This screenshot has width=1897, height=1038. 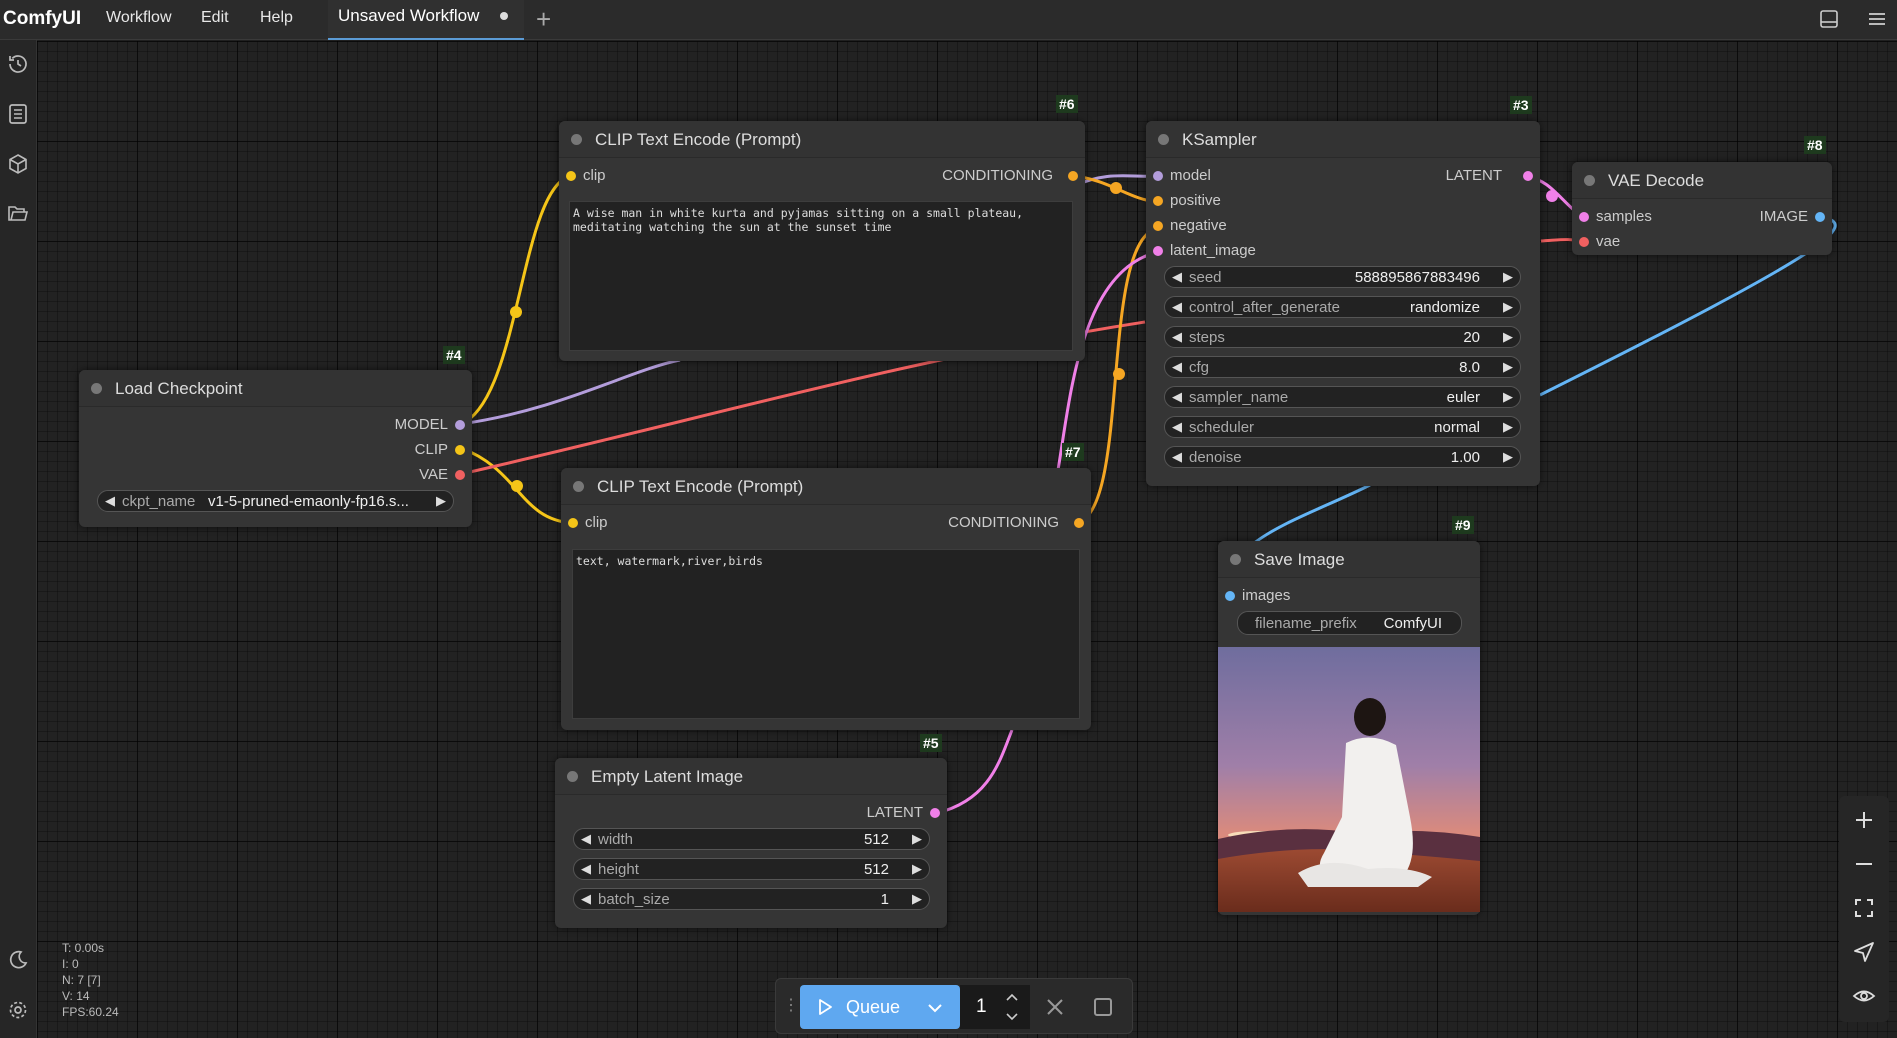 What do you see at coordinates (1342, 337) in the screenshot?
I see `widget-steps: ◀ steps 20 ▶` at bounding box center [1342, 337].